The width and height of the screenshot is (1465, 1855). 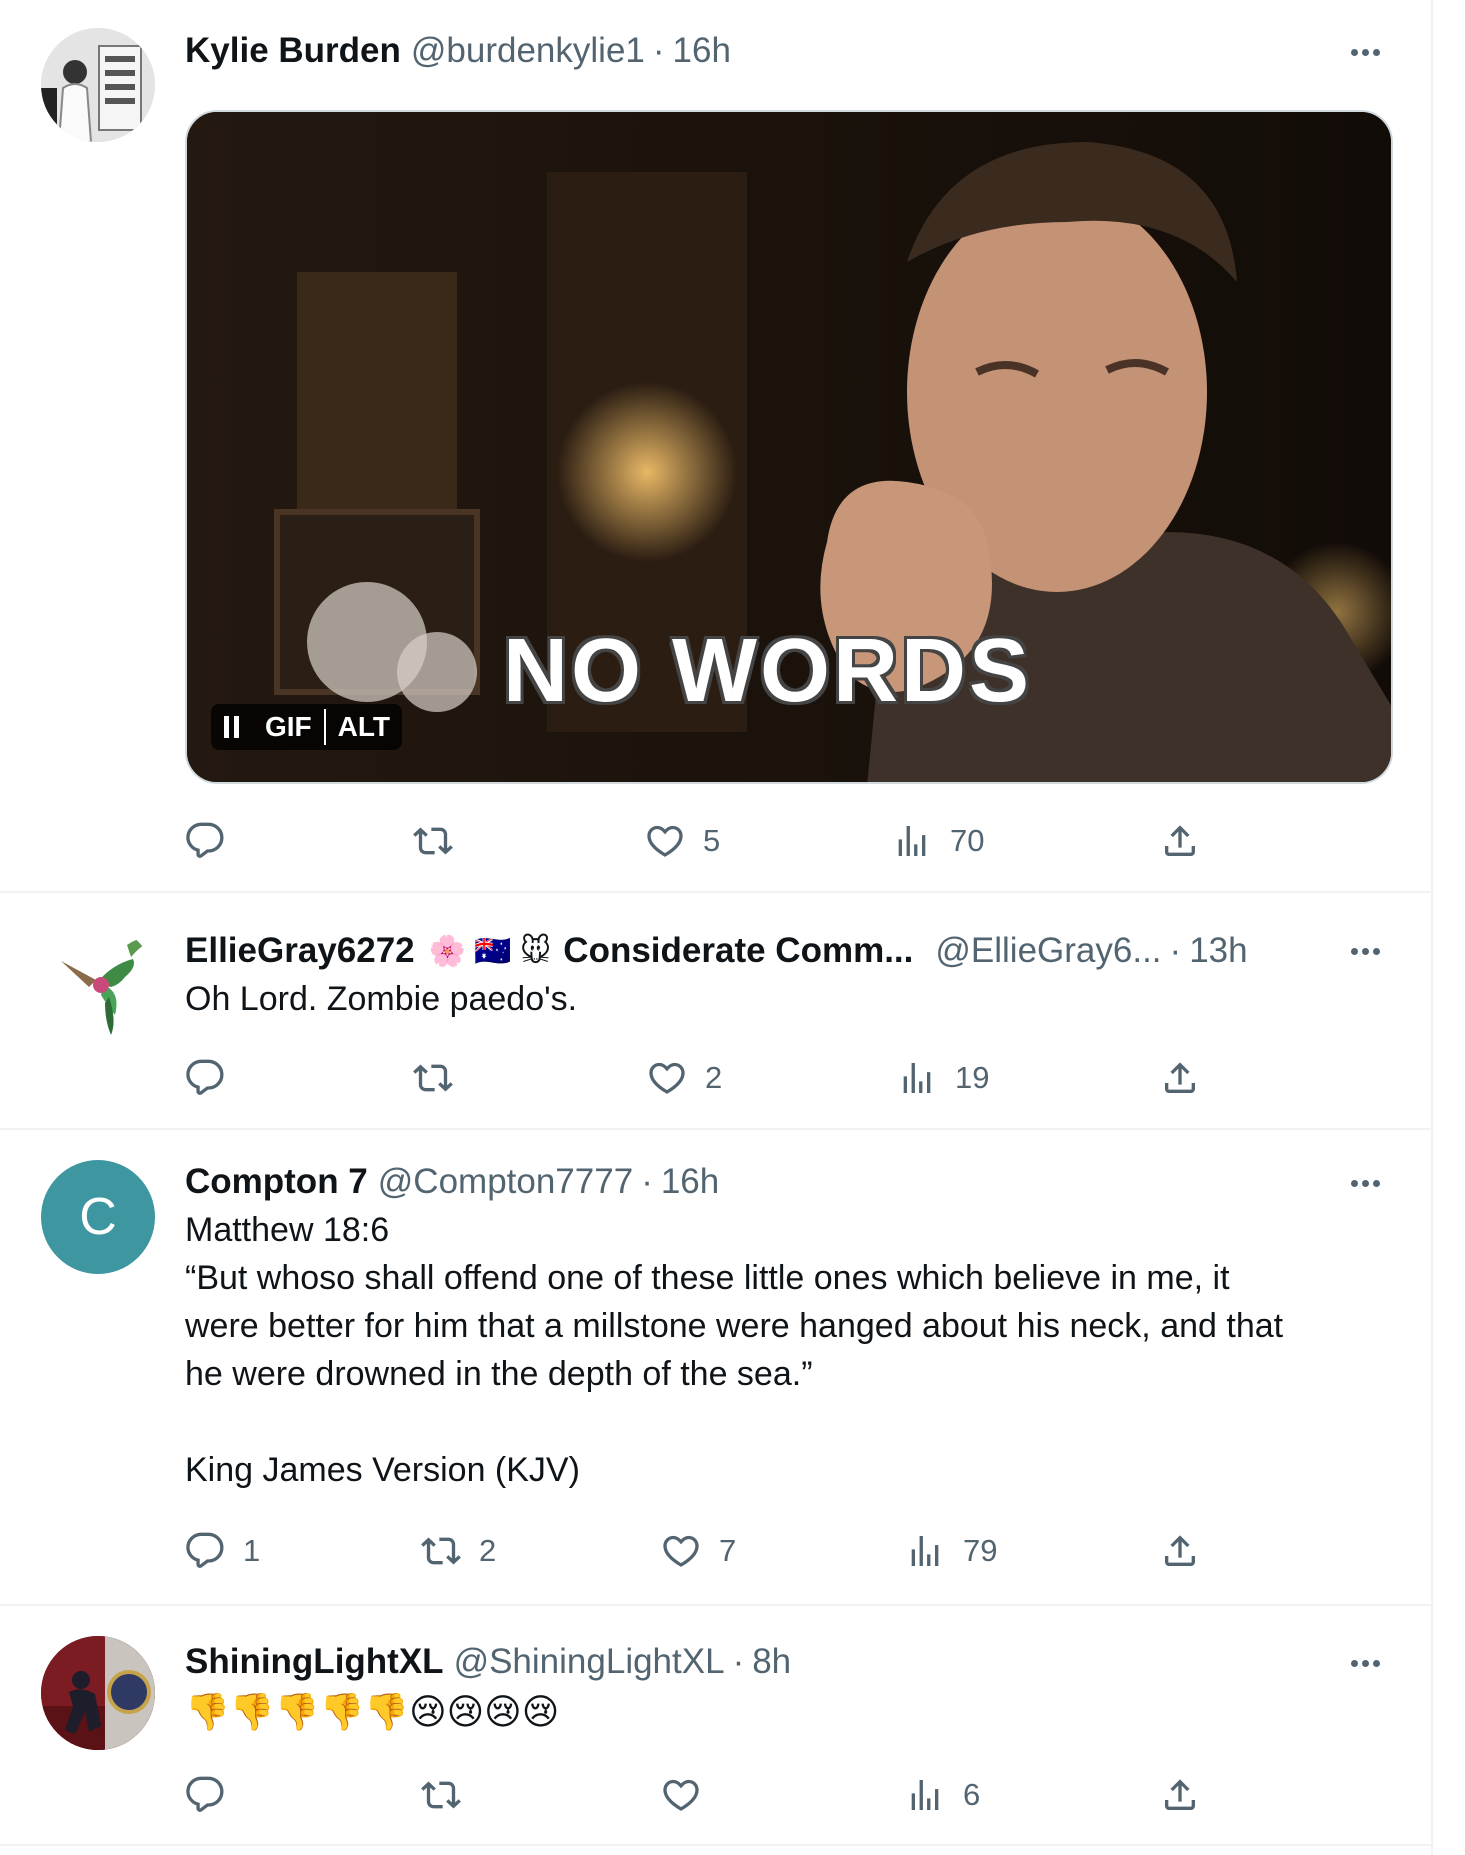 What do you see at coordinates (287, 1230) in the screenshot?
I see `tweet-text-line: Matthew 18:6` at bounding box center [287, 1230].